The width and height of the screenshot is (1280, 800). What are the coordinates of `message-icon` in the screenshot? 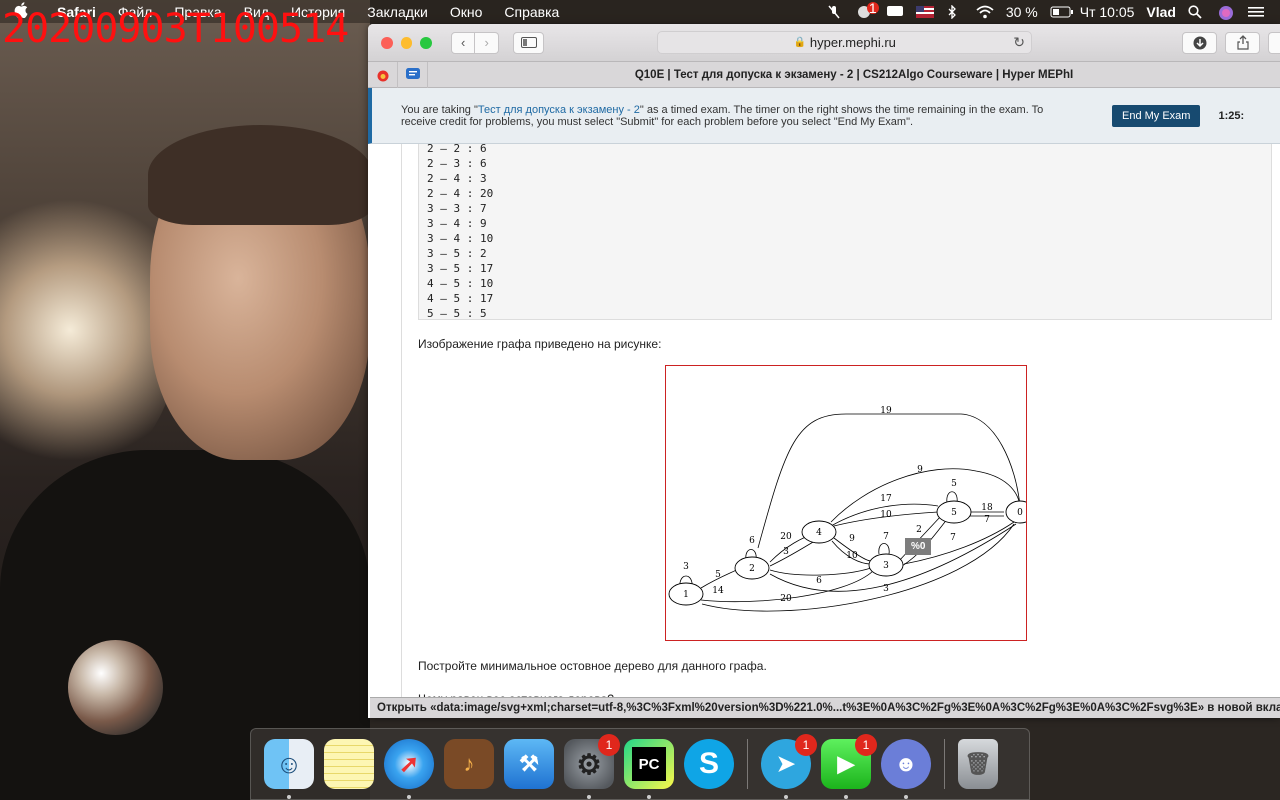 It's located at (895, 12).